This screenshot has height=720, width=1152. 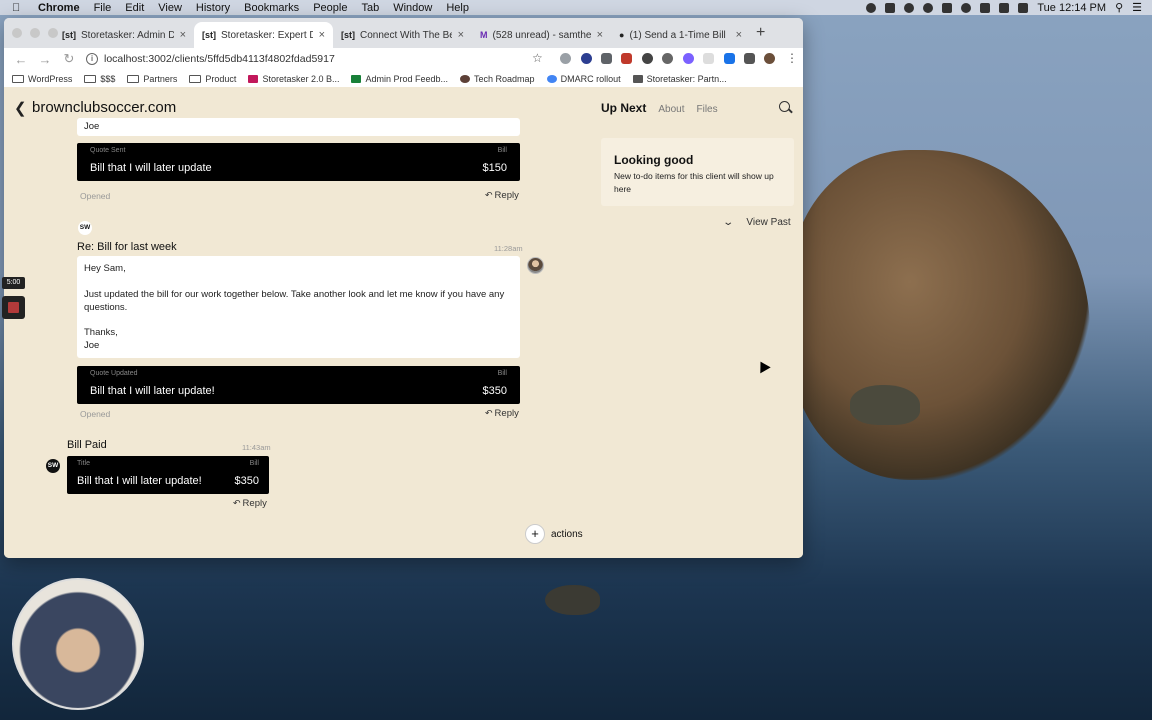 What do you see at coordinates (706, 109) in the screenshot?
I see `tab-files: Files` at bounding box center [706, 109].